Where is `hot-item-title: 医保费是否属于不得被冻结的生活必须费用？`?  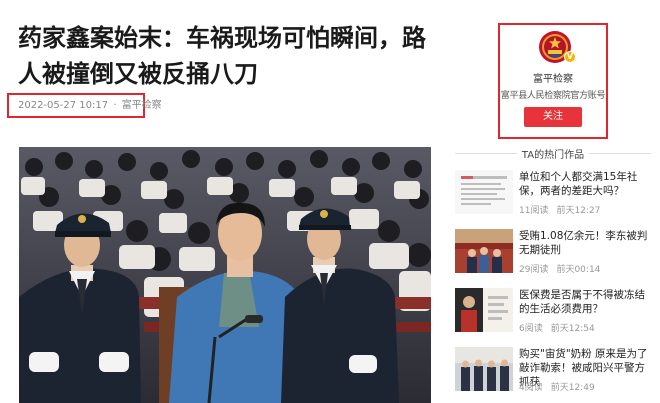 hot-item-title: 医保费是否属于不得被冻结的生活必须费用？ is located at coordinates (585, 302).